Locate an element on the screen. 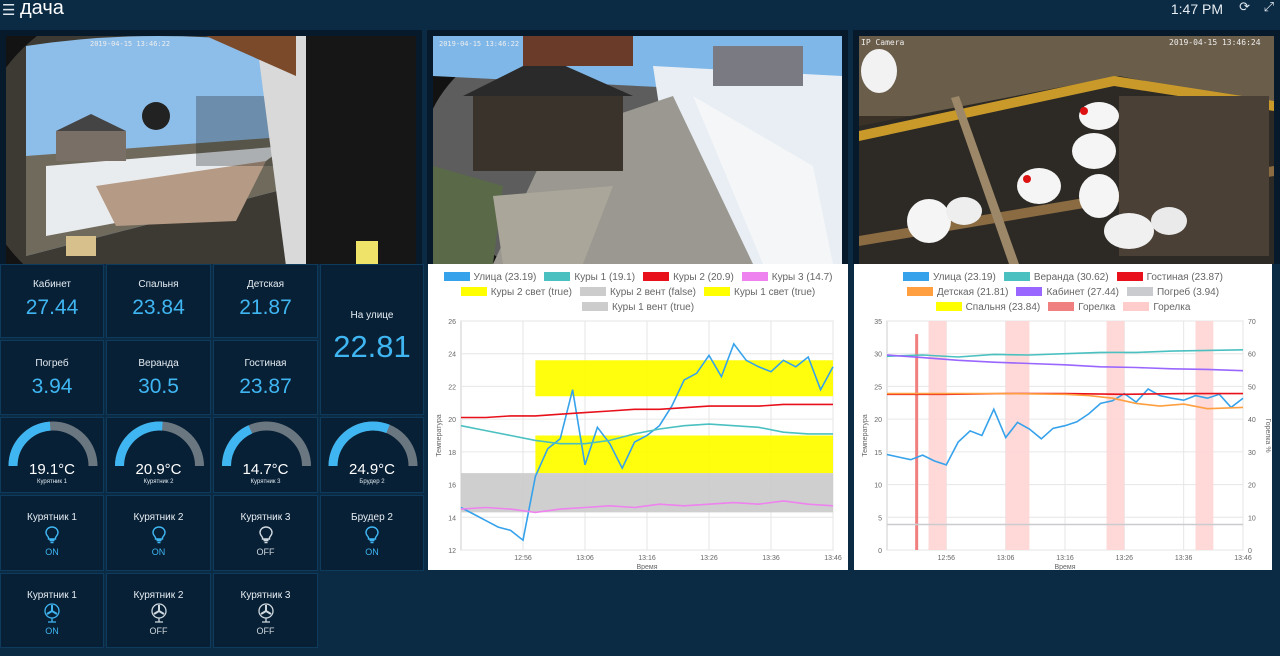 The image size is (1280, 656). light-switch-1: Курятник 1 ON is located at coordinates (52, 533).